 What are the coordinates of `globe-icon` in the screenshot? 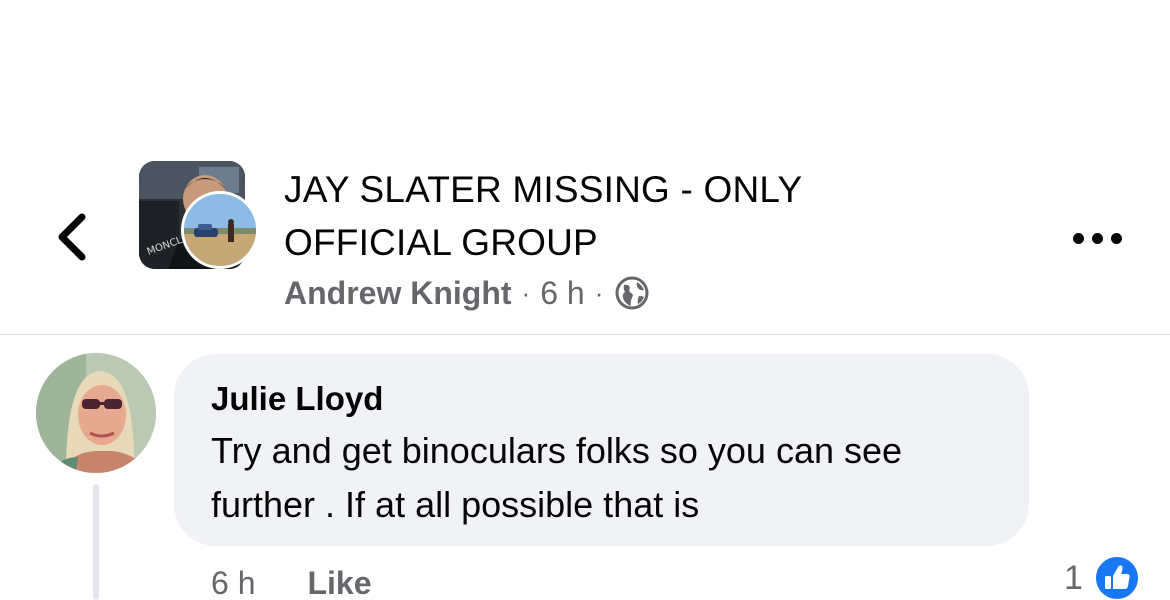 It's located at (632, 293).